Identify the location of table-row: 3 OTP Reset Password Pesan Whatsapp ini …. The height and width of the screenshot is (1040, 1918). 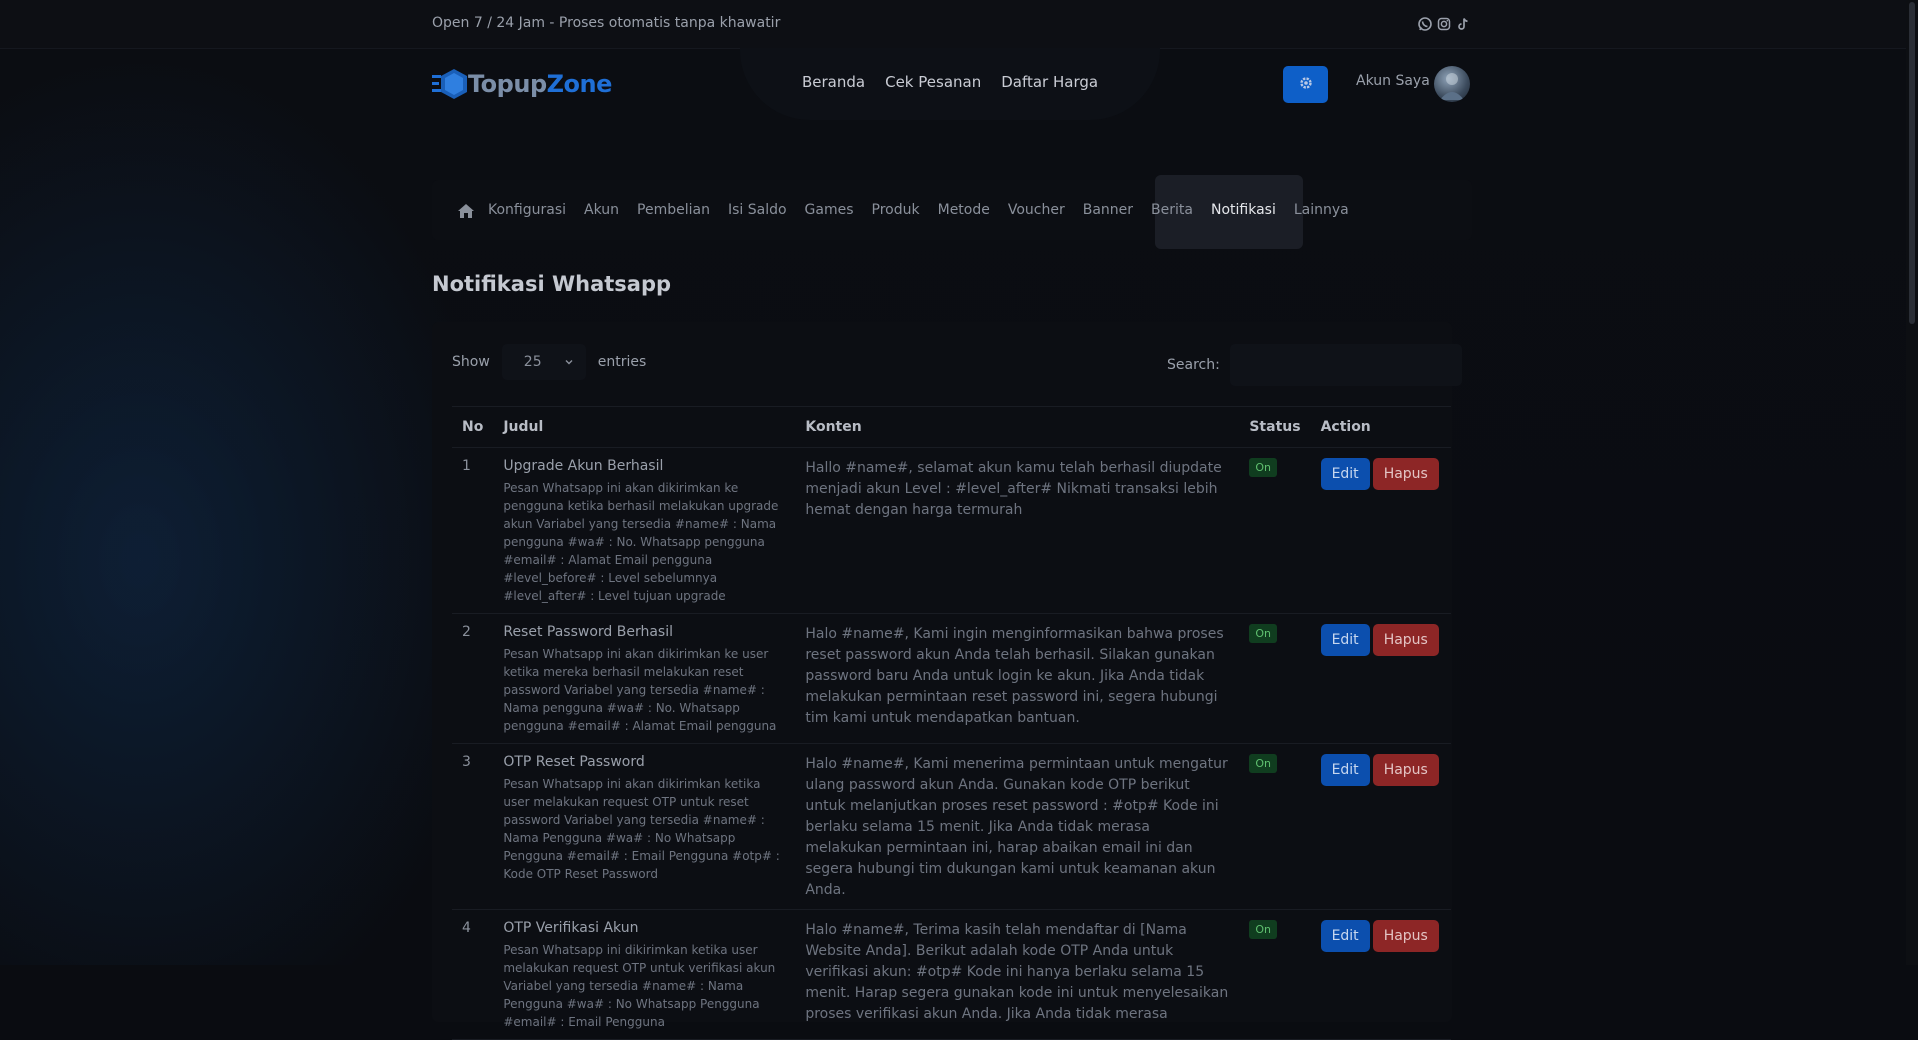
(951, 826).